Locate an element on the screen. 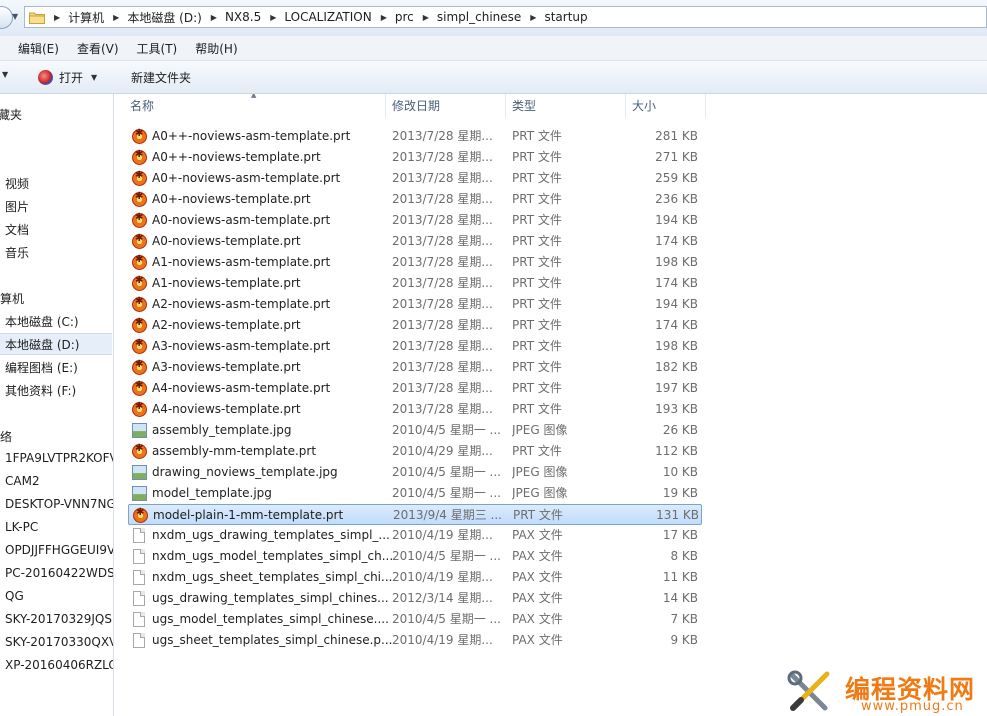  column-header-type: 类型 is located at coordinates (566, 106).